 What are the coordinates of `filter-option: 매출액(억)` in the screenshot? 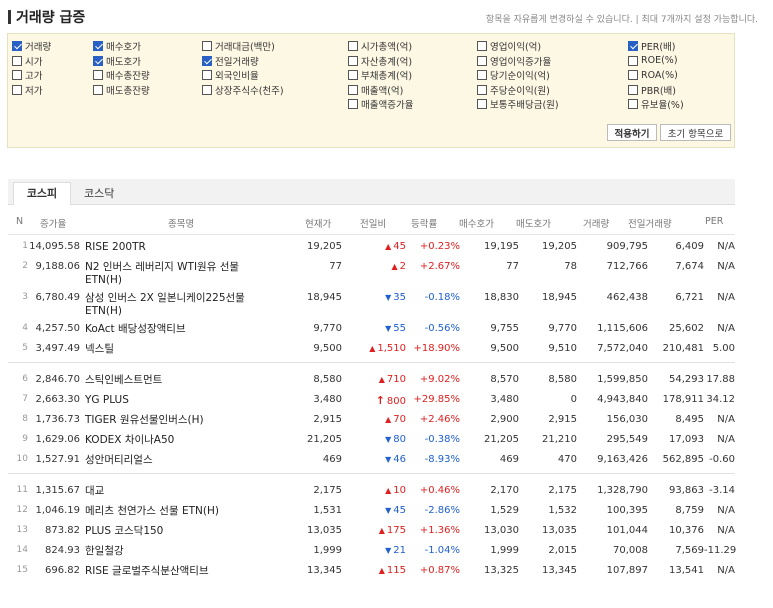 It's located at (380, 90).